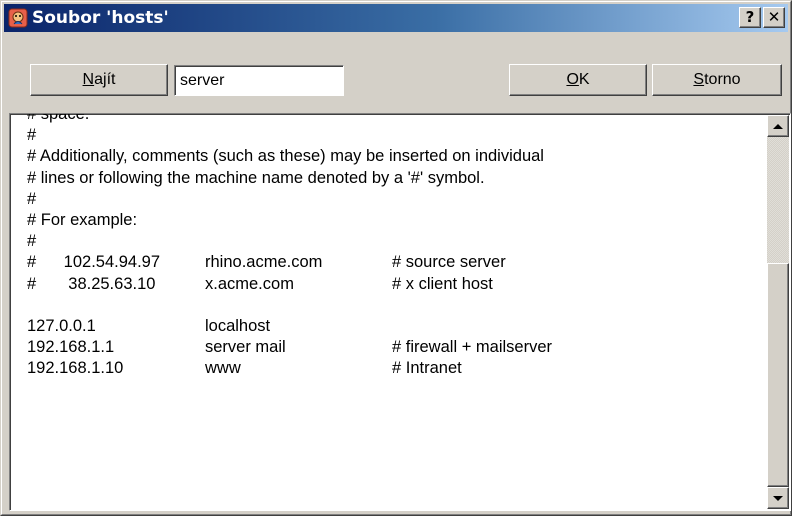  What do you see at coordinates (61, 325) in the screenshot?
I see `editor-line-text: 127.0.0.1` at bounding box center [61, 325].